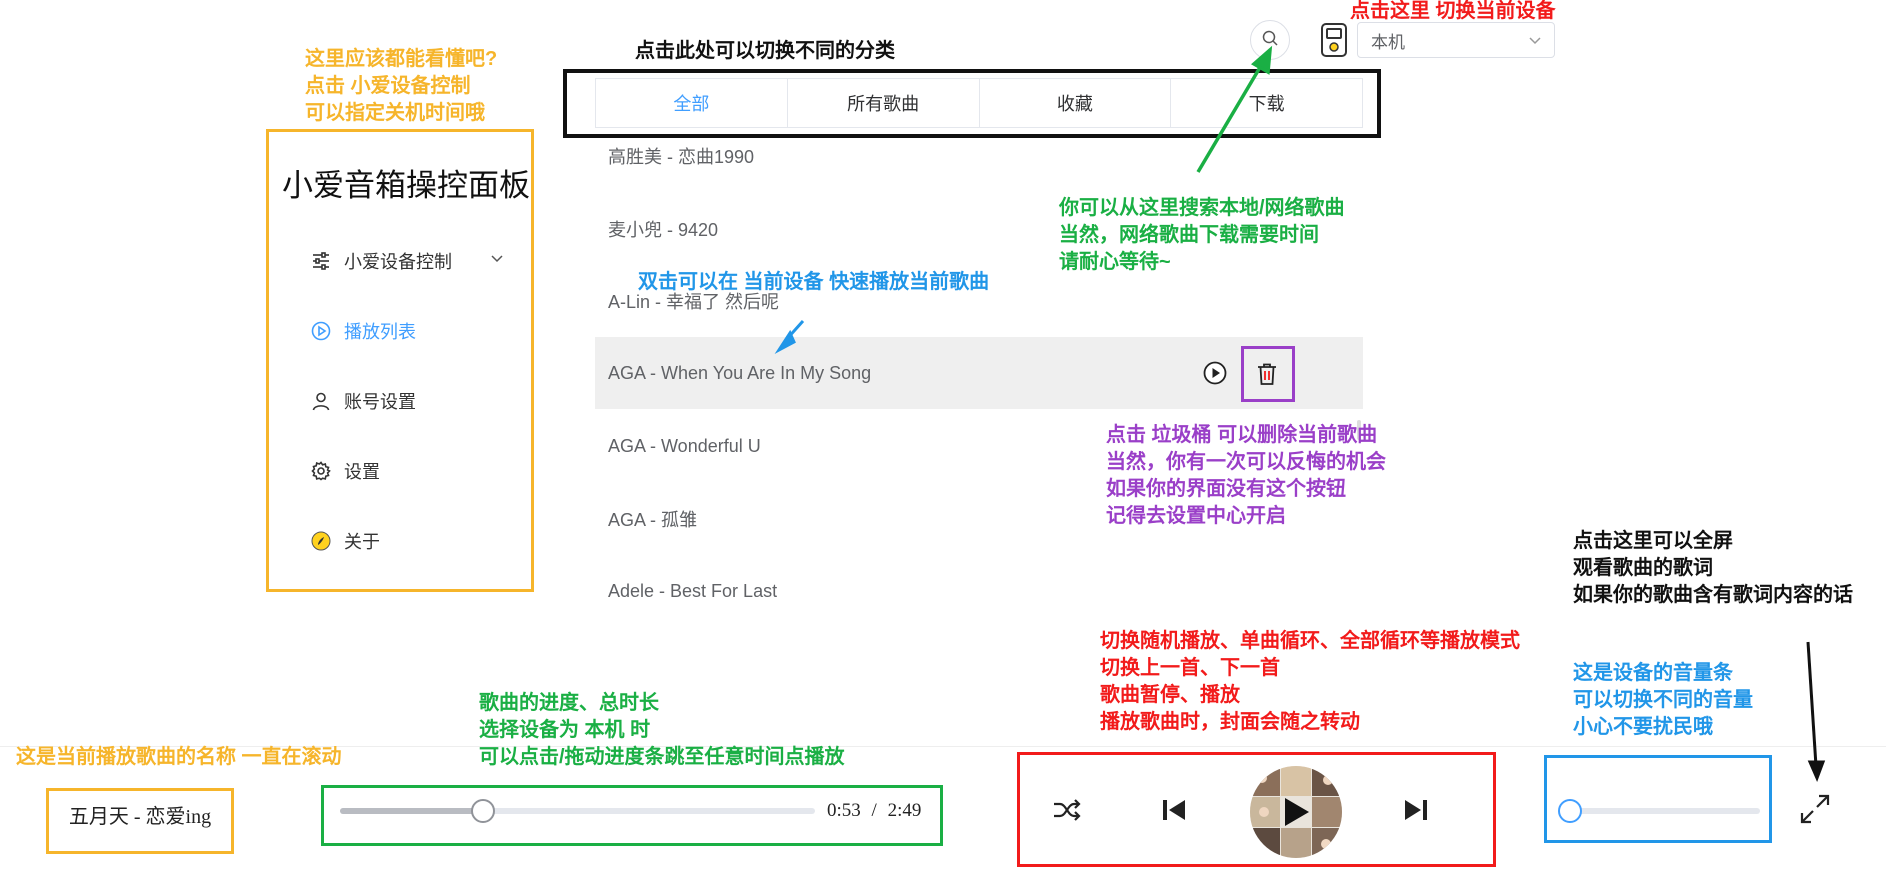 This screenshot has width=1886, height=872. Describe the element at coordinates (789, 337) in the screenshot. I see `arrow-doubleclick` at that location.